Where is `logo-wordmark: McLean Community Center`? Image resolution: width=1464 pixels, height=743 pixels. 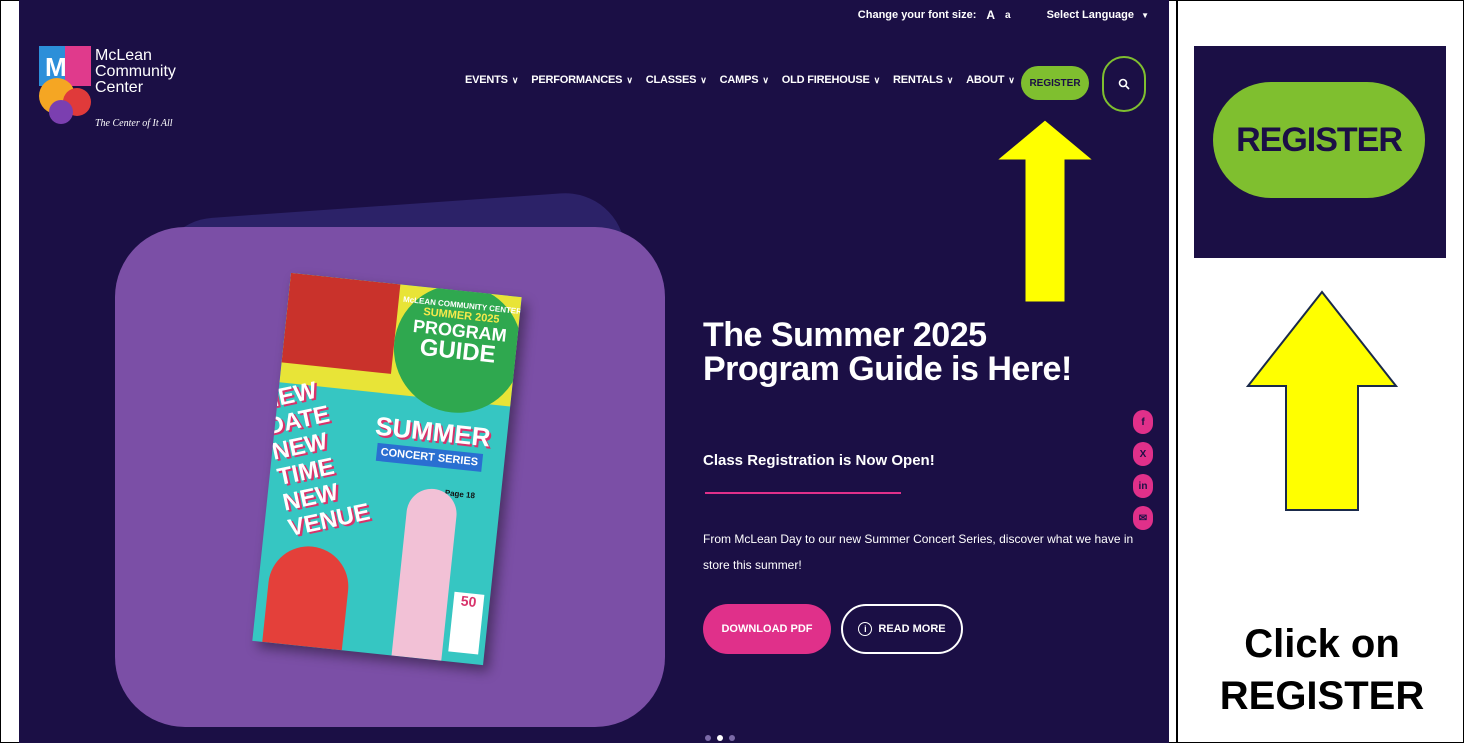
logo-wordmark: McLean Community Center is located at coordinates (135, 72).